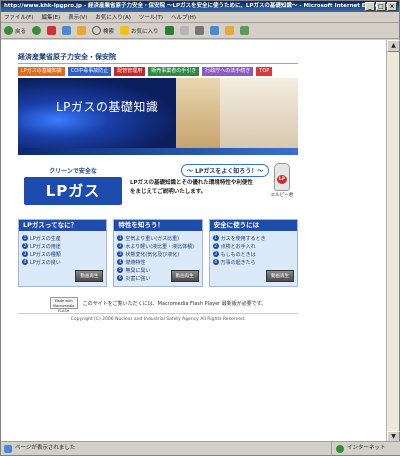 Image resolution: width=400 pixels, height=456 pixels. I want to click on flash-player-badge: Made with Macromedia FLASH, so click(63, 305).